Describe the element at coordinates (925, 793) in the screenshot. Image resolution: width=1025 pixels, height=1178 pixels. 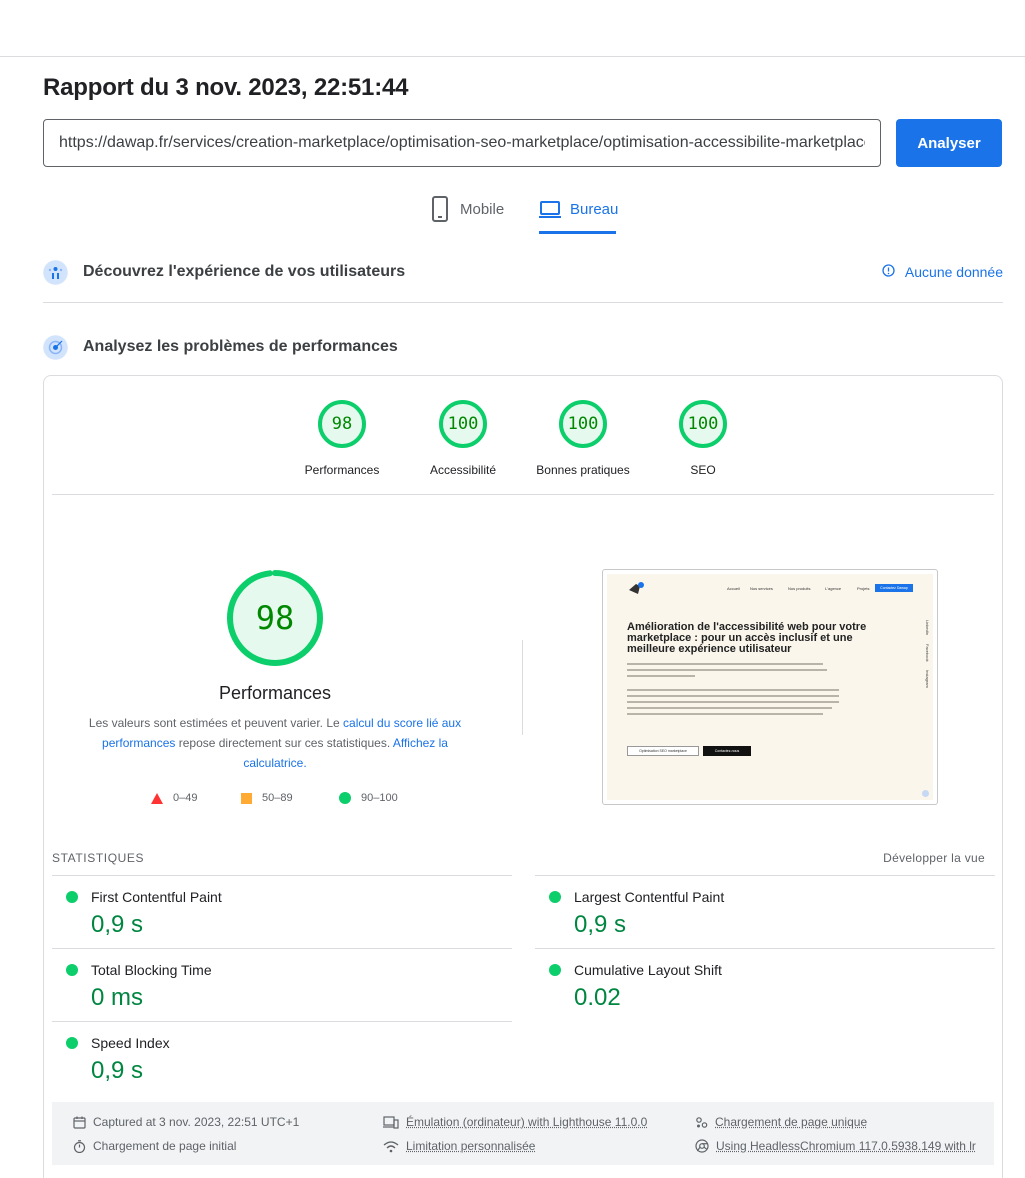
I see `chat-bubble-icon` at that location.